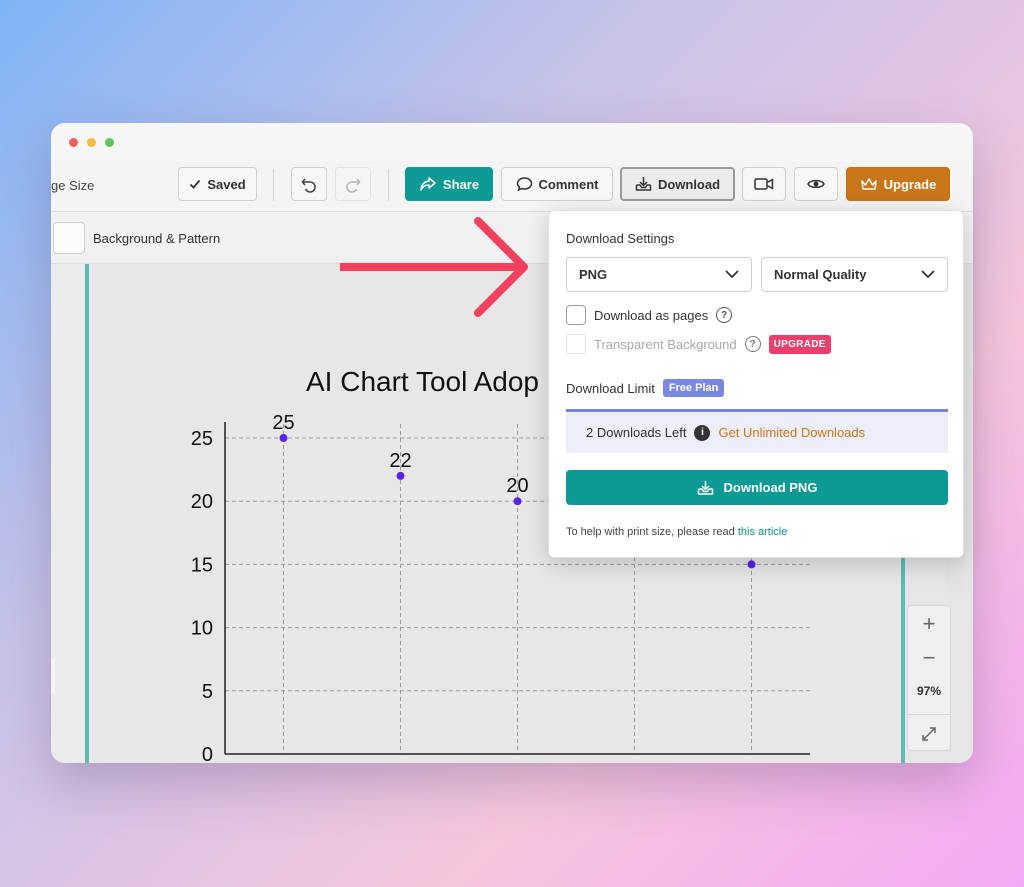 The height and width of the screenshot is (887, 1024). Describe the element at coordinates (156, 238) in the screenshot. I see `background-pattern-menu: Background & Pattern` at that location.